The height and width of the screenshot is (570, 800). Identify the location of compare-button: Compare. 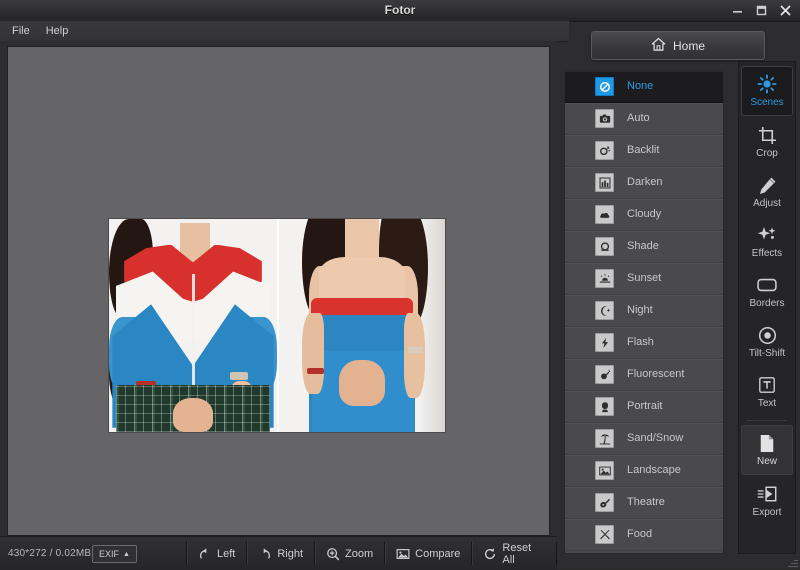
(429, 553).